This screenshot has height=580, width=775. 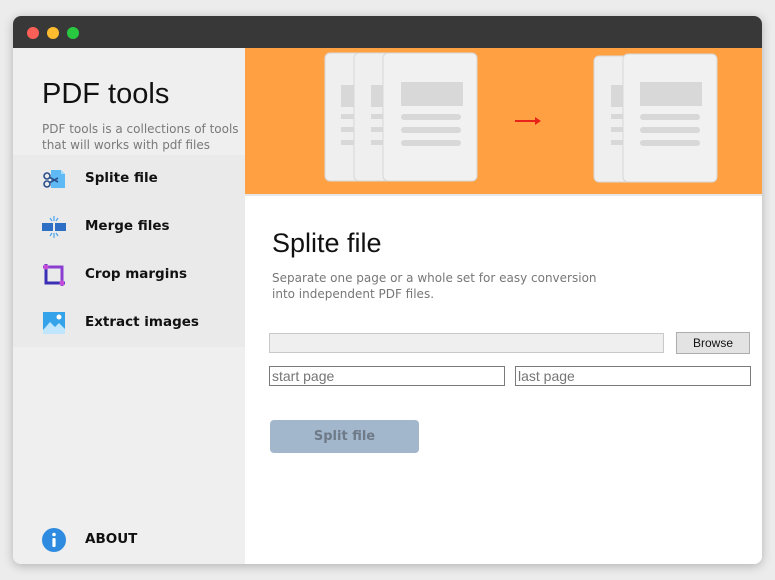 What do you see at coordinates (633, 376) in the screenshot?
I see `last-page-input` at bounding box center [633, 376].